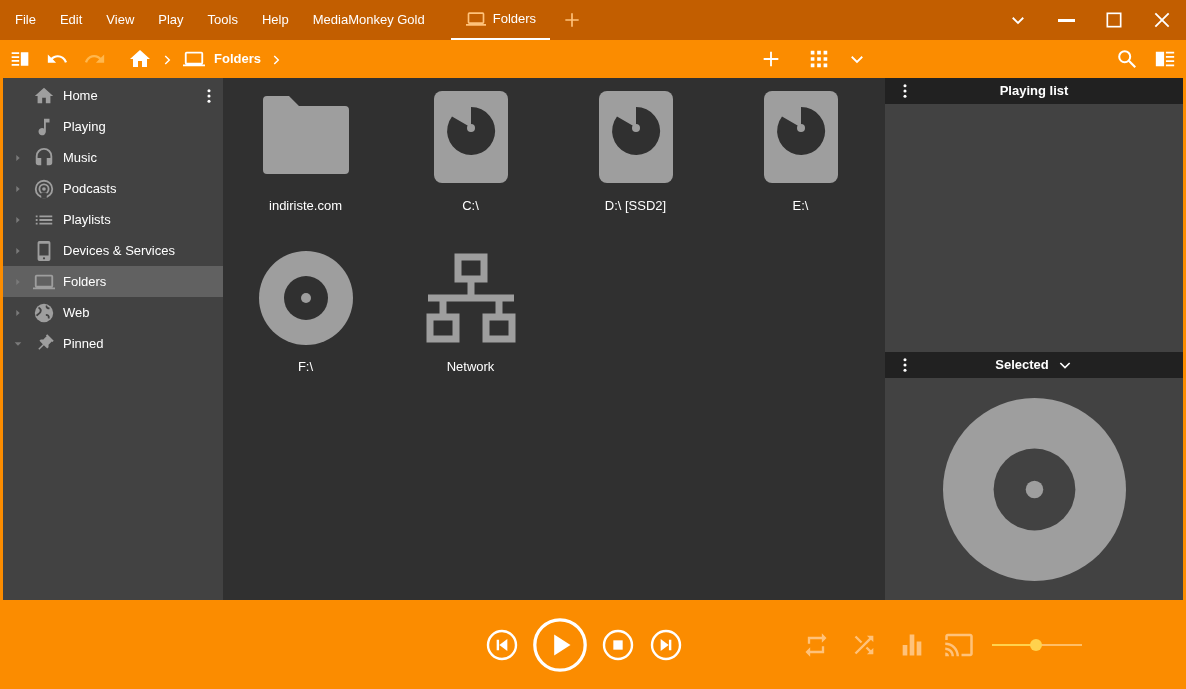 The width and height of the screenshot is (1186, 689). I want to click on play-icon, so click(560, 644).